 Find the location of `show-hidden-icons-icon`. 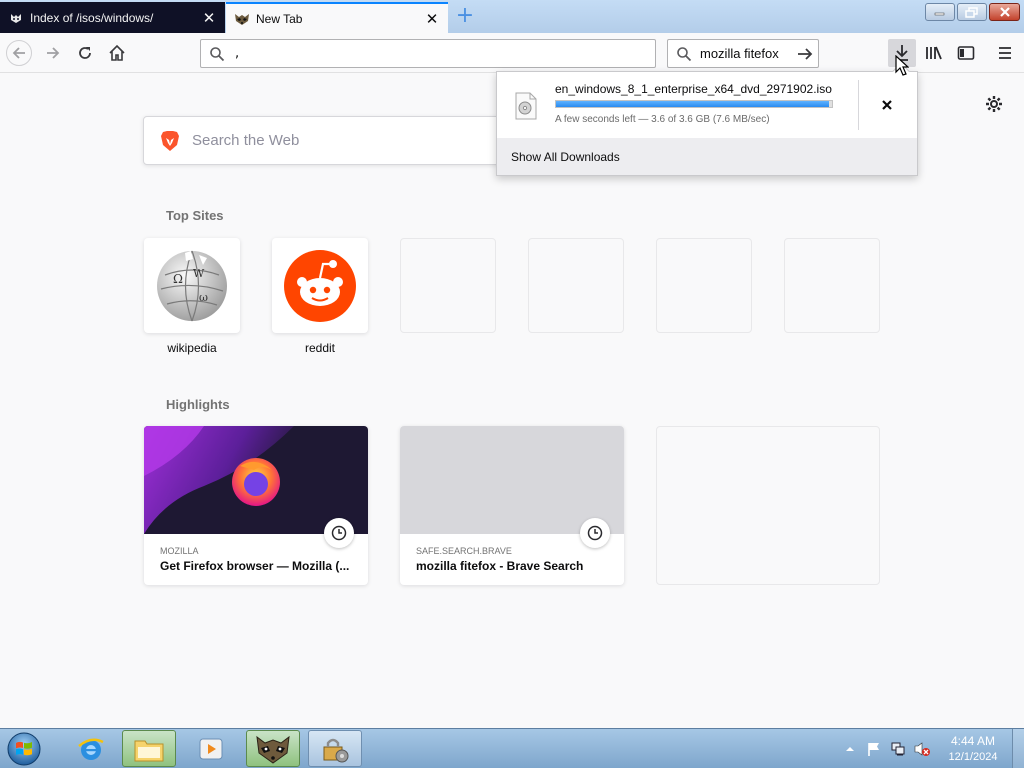

show-hidden-icons-icon is located at coordinates (850, 749).